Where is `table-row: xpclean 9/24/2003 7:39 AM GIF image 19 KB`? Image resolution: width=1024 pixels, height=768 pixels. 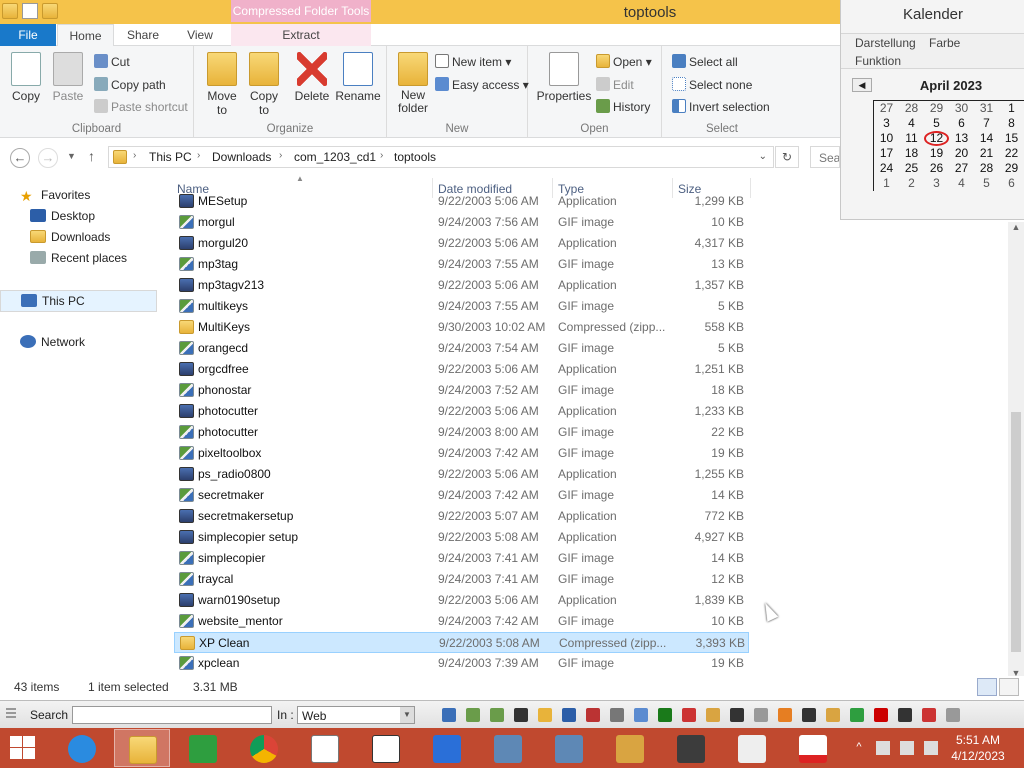 table-row: xpclean 9/24/2003 7:39 AM GIF image 19 KB is located at coordinates (461, 662).